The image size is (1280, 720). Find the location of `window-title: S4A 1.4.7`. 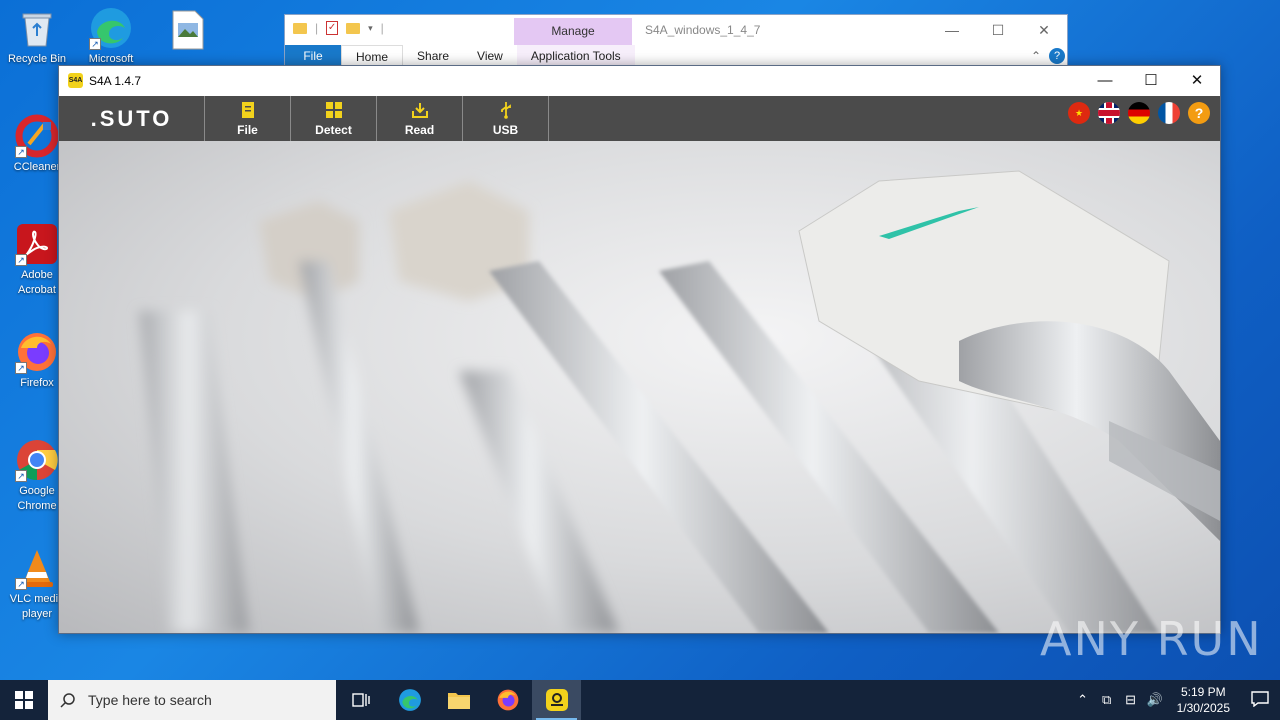

window-title: S4A 1.4.7 is located at coordinates (115, 81).